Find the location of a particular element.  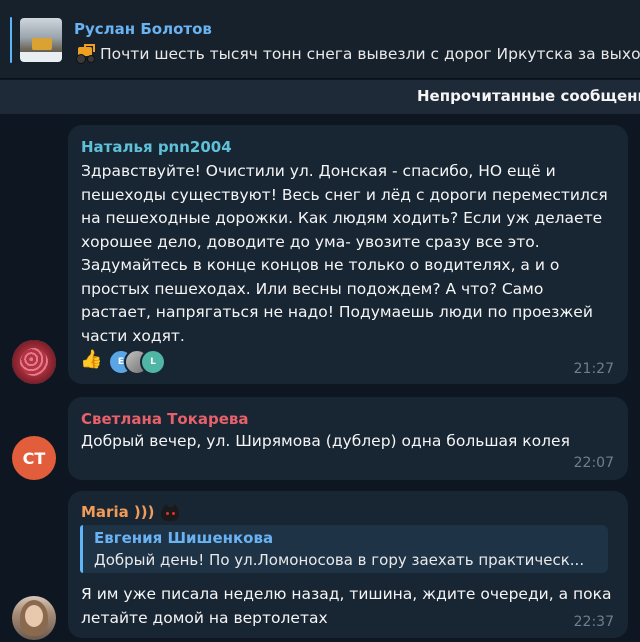

avatar: СТ is located at coordinates (34, 458).